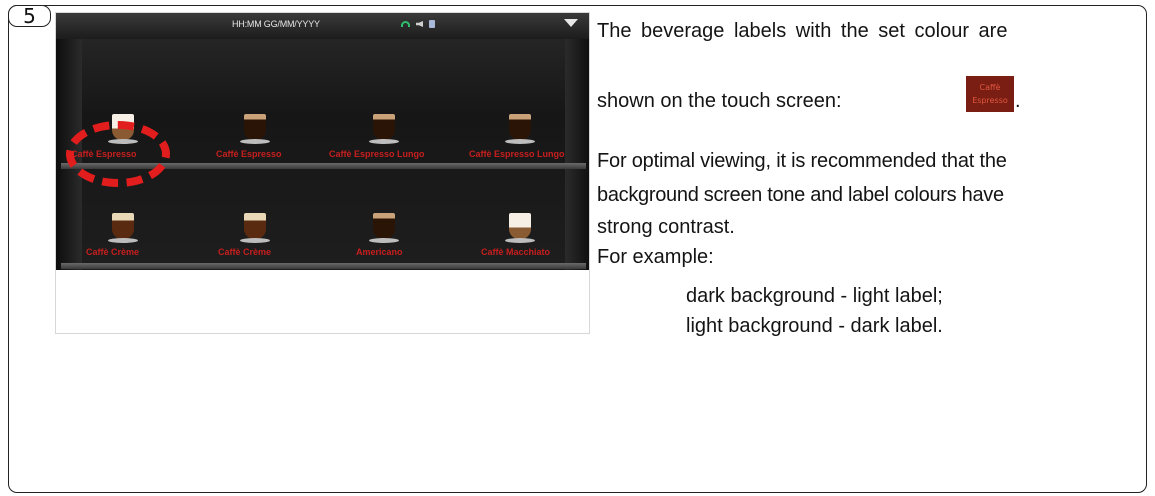 Image resolution: width=1155 pixels, height=496 pixels. Describe the element at coordinates (719, 101) in the screenshot. I see `description-line-2: shown on the touch screen:` at that location.